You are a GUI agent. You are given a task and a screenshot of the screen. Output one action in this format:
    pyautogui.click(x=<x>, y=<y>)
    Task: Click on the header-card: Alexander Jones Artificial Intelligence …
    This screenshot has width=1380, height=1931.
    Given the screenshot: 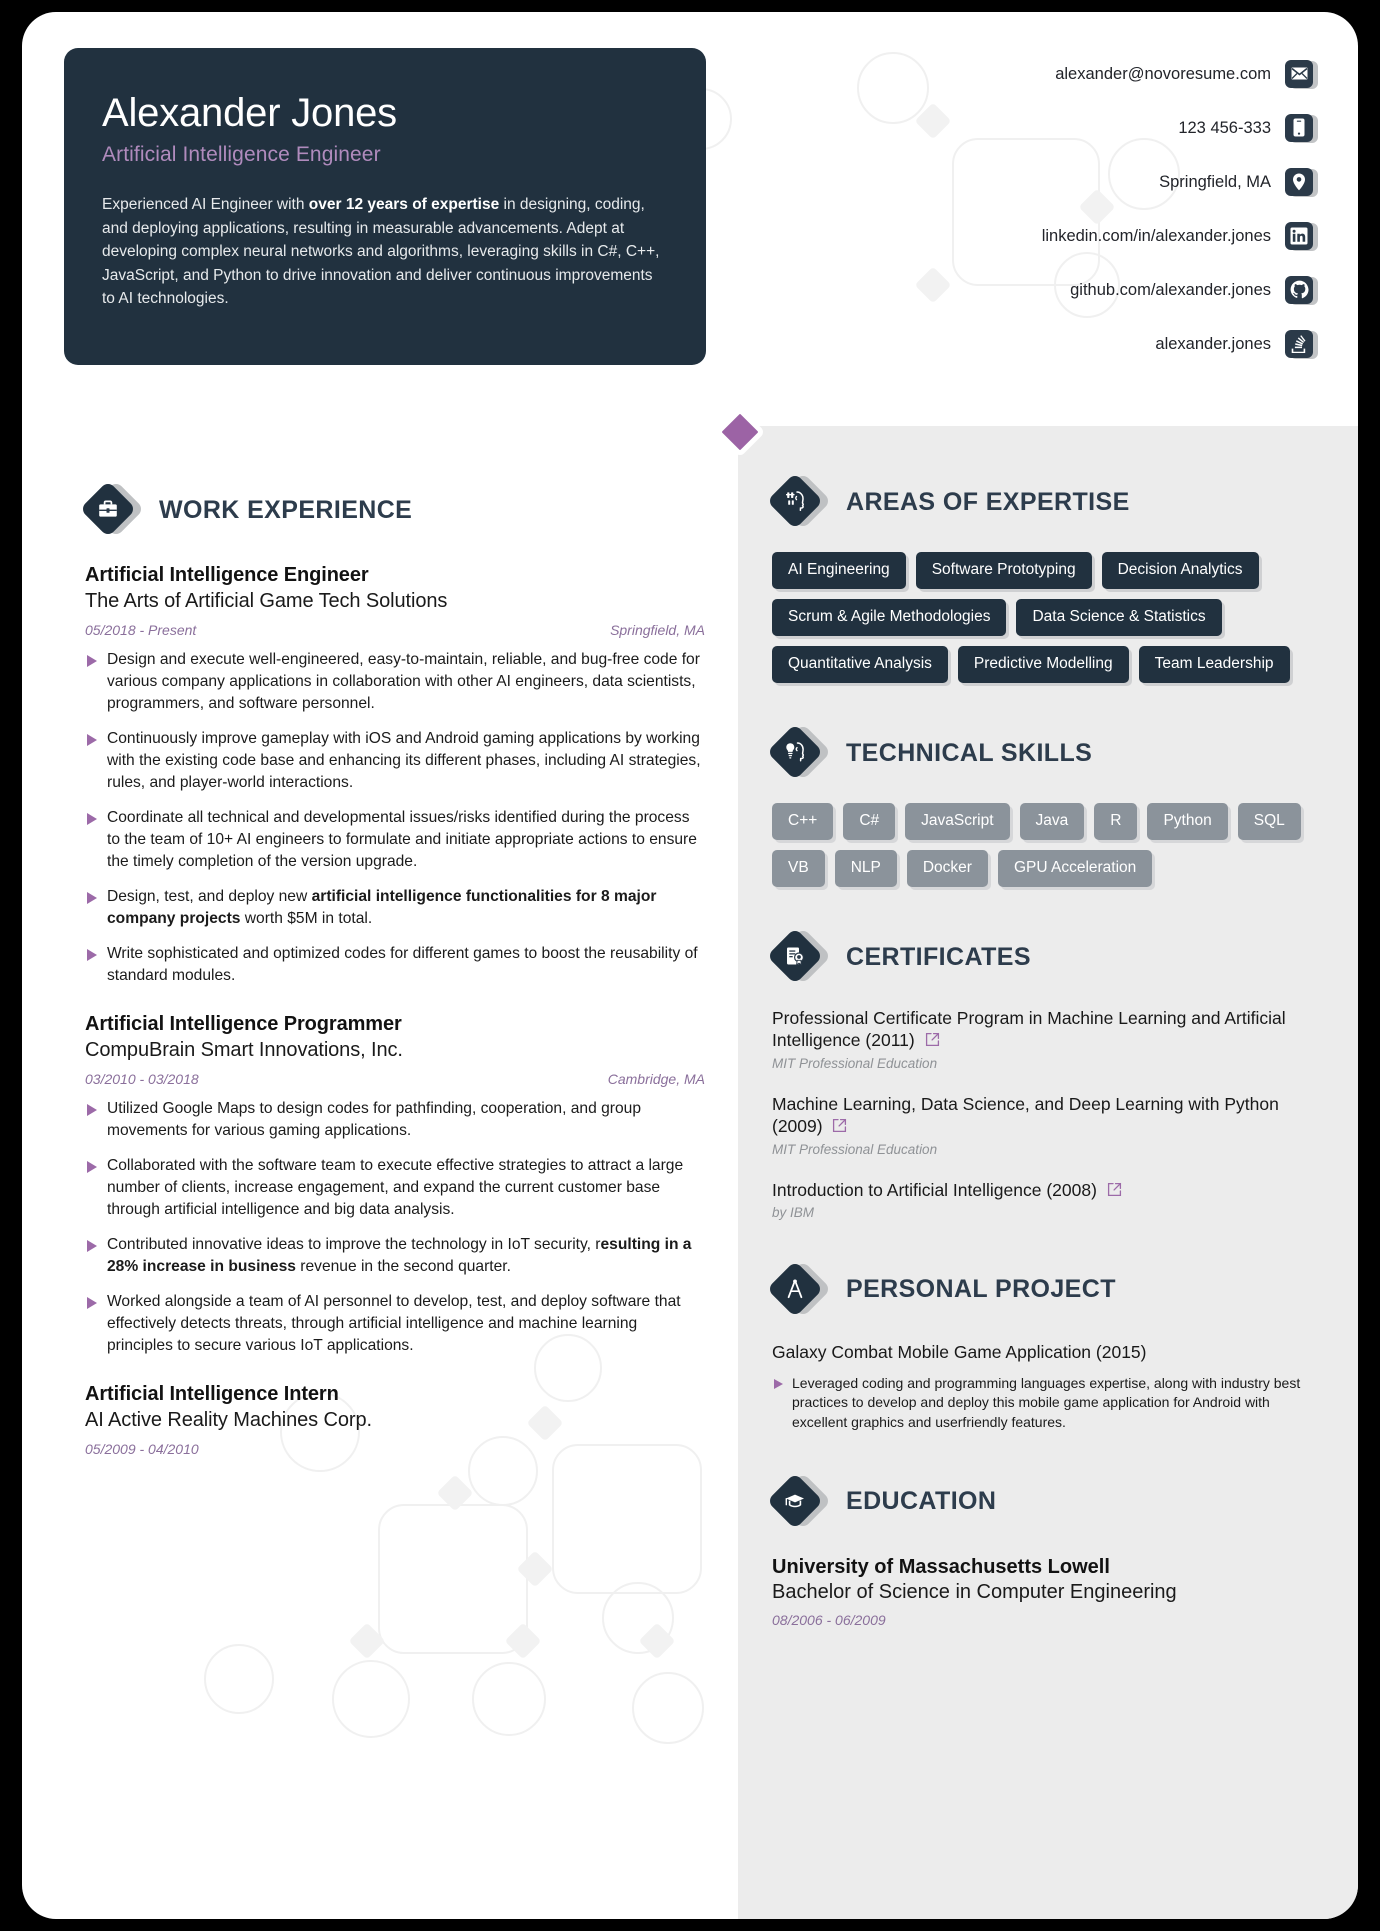 What is the action you would take?
    pyautogui.click(x=385, y=206)
    